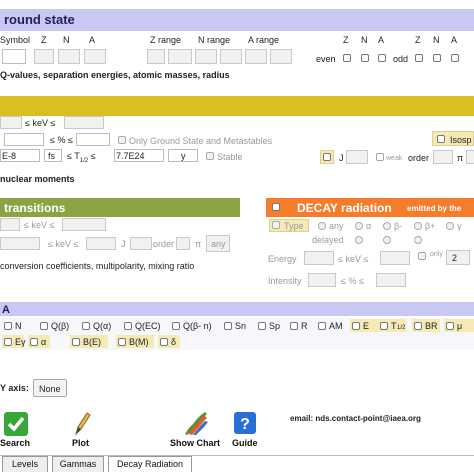  Describe the element at coordinates (50, 388) in the screenshot. I see `y-axis-select: None` at that location.